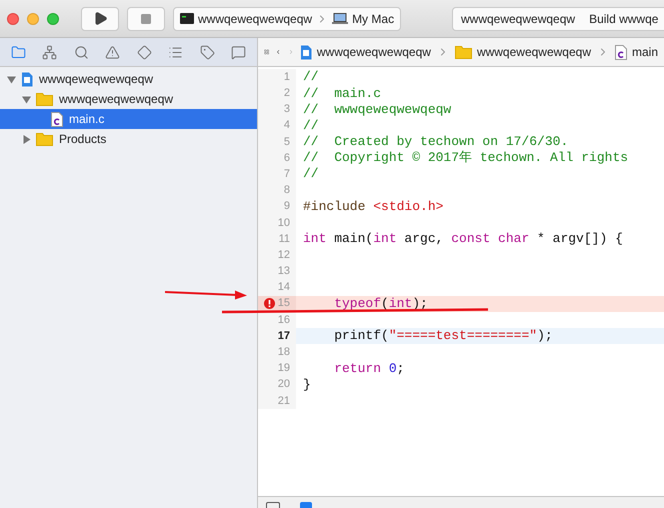 The width and height of the screenshot is (664, 508). I want to click on tree-item: Products, so click(128, 139).